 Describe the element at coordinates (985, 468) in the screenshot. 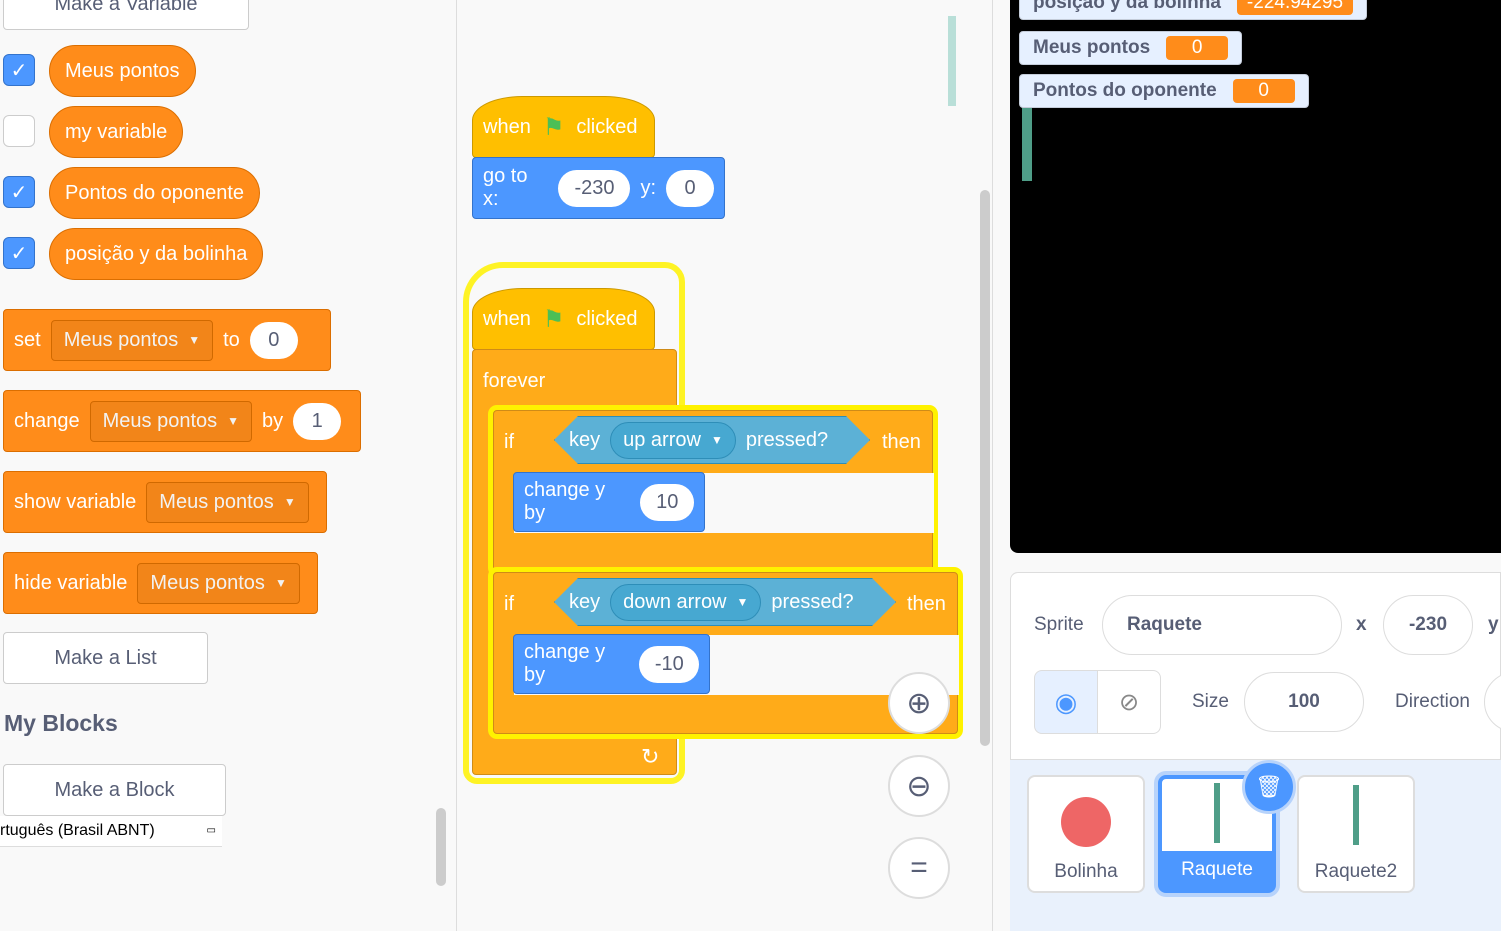

I see `workspace-scrollbar` at that location.